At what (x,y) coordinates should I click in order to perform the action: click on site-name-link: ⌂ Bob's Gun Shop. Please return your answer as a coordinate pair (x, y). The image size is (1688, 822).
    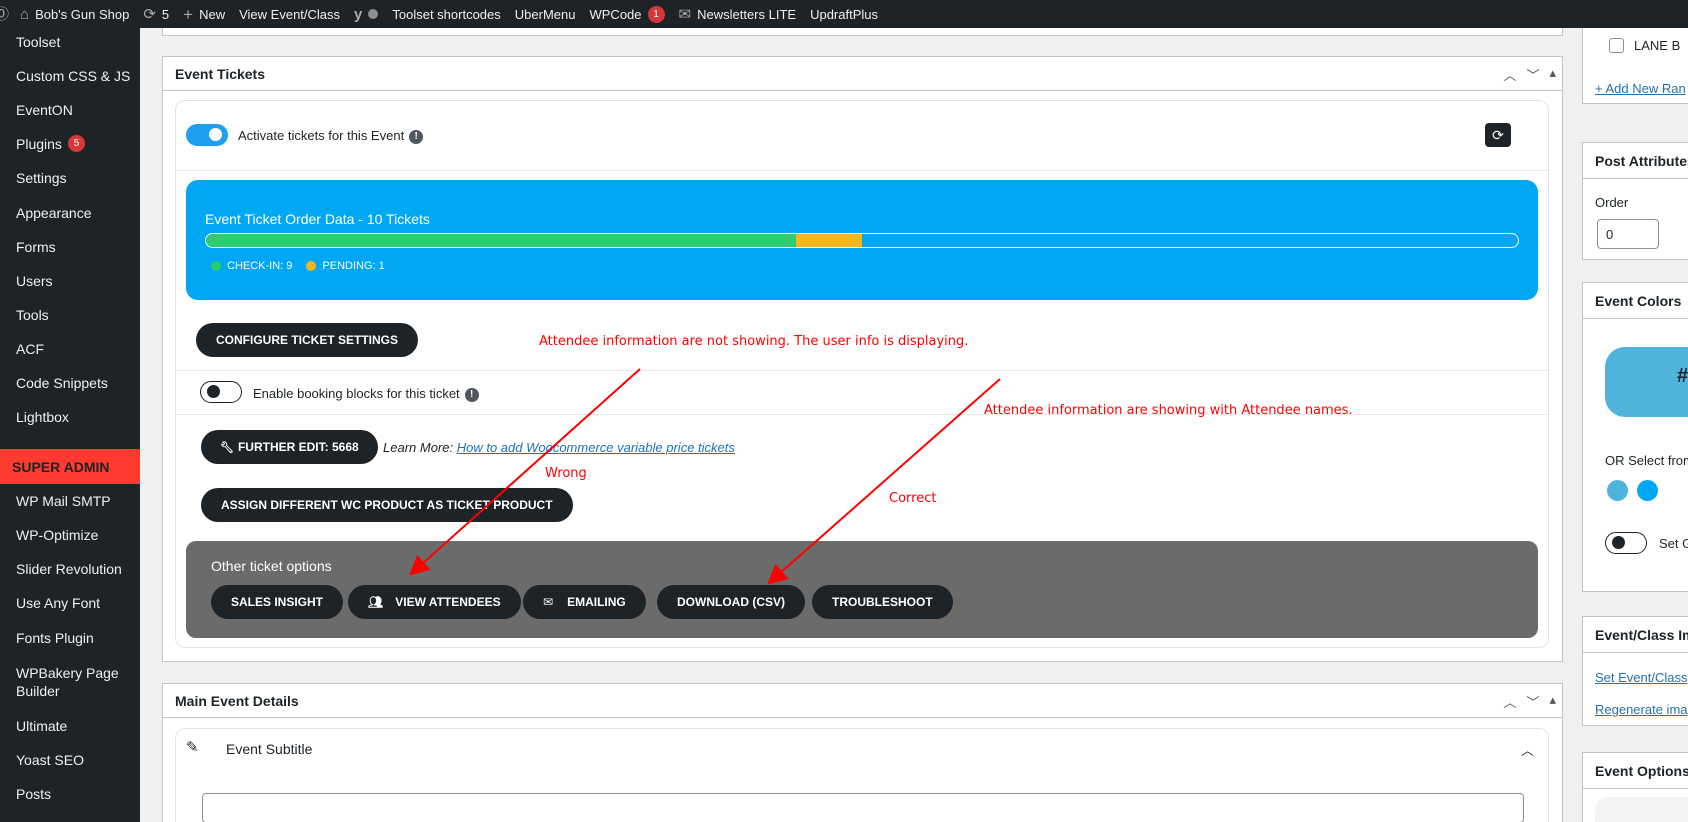
    Looking at the image, I should click on (74, 14).